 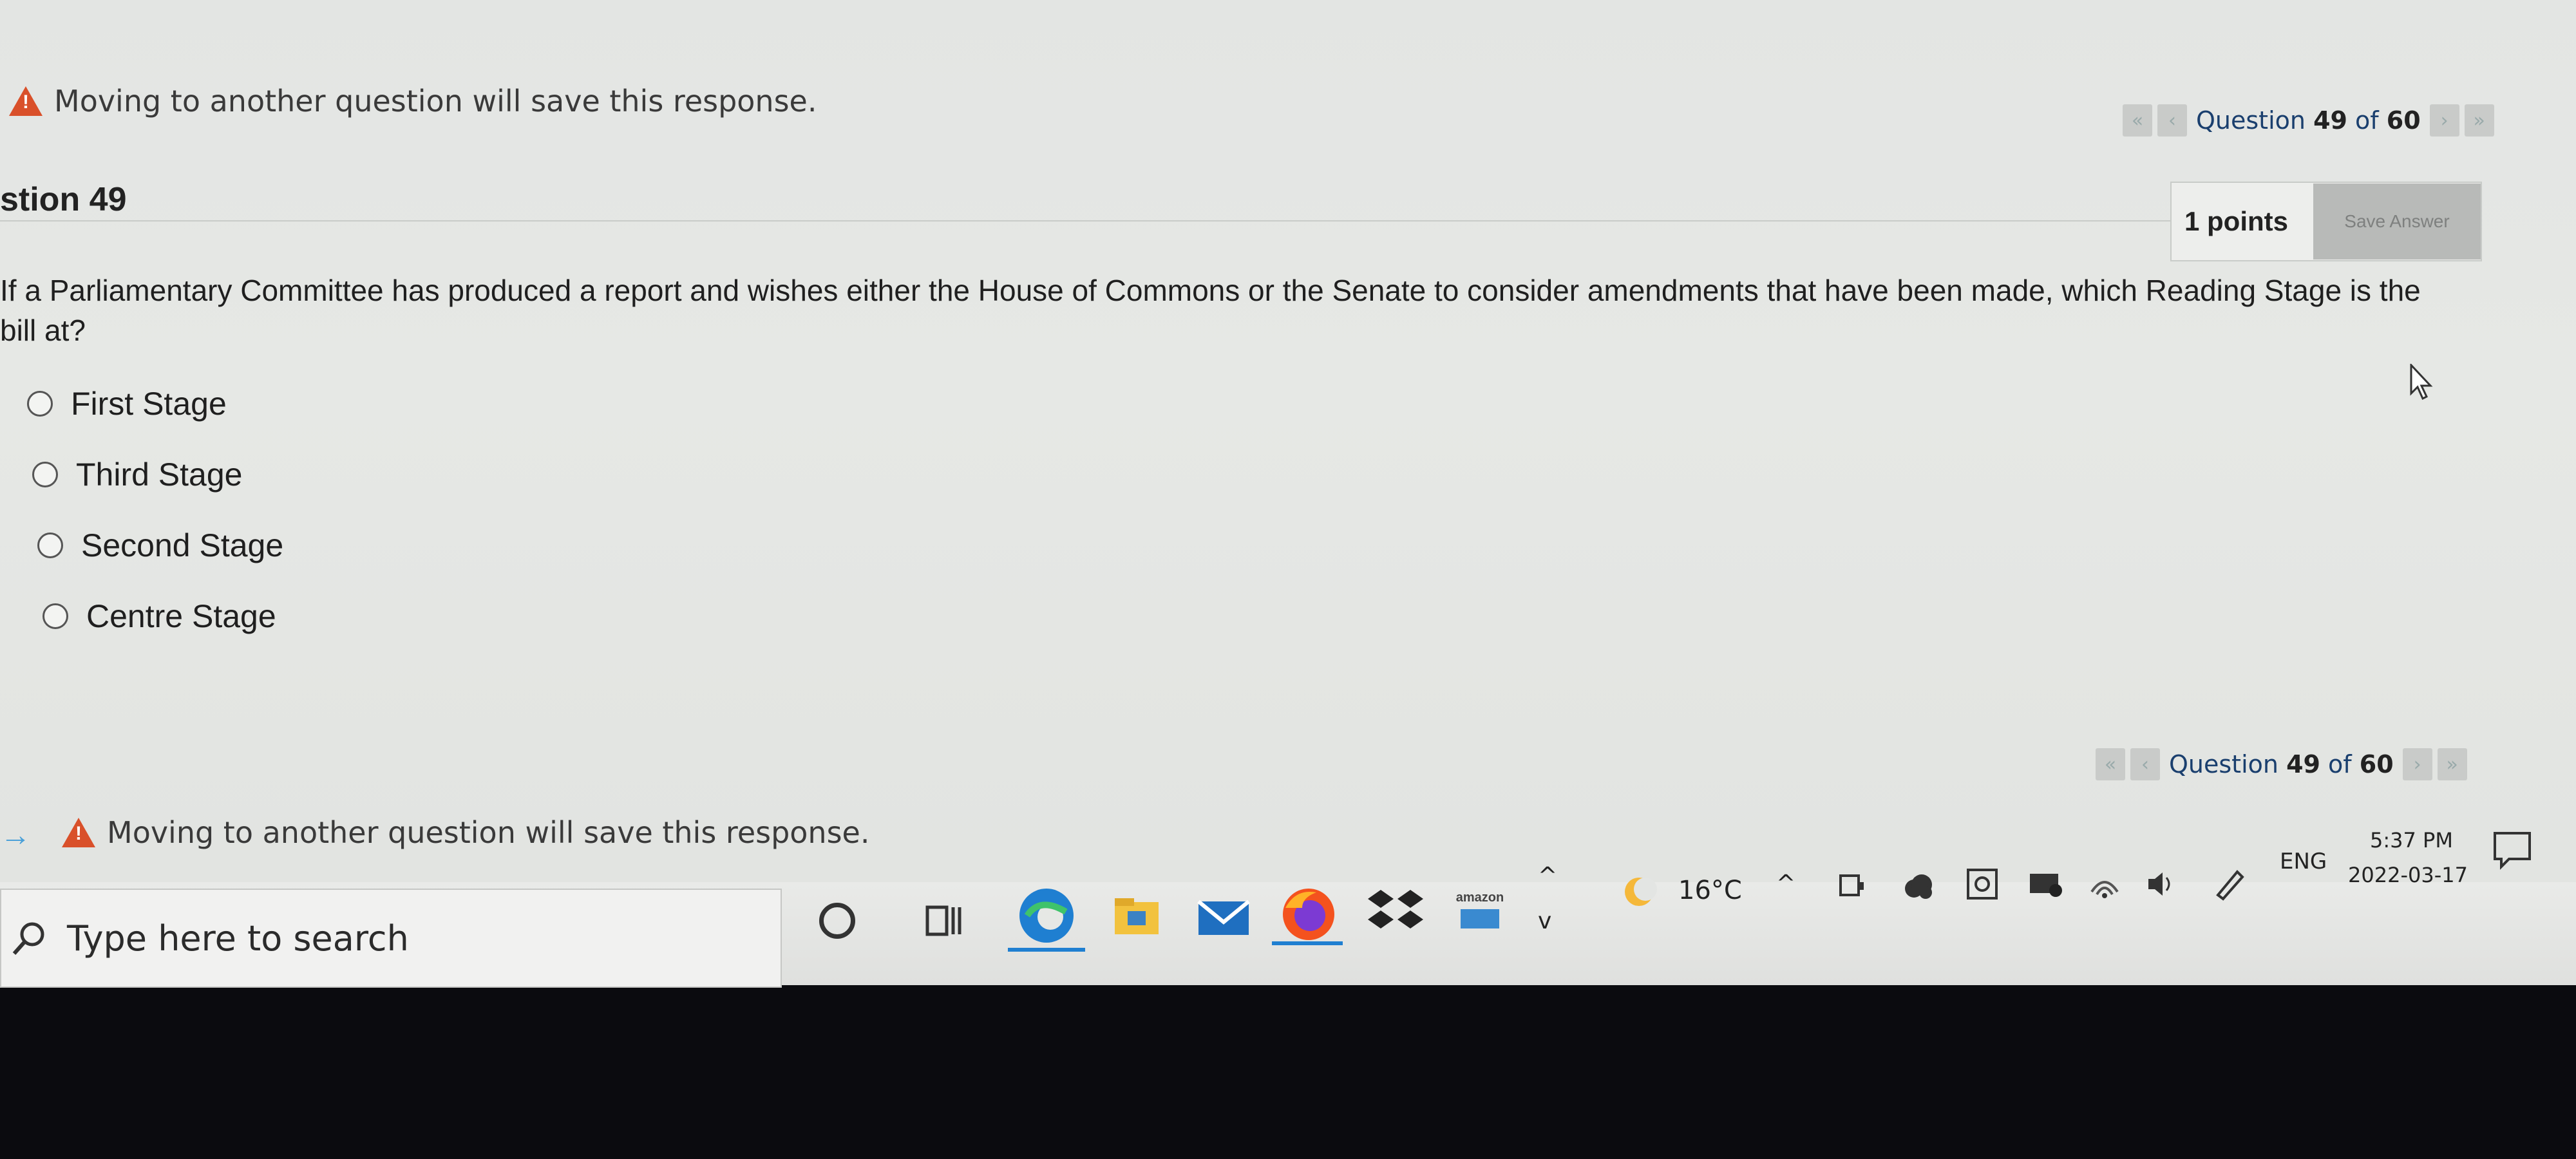 I want to click on security-icon, so click(x=1982, y=884).